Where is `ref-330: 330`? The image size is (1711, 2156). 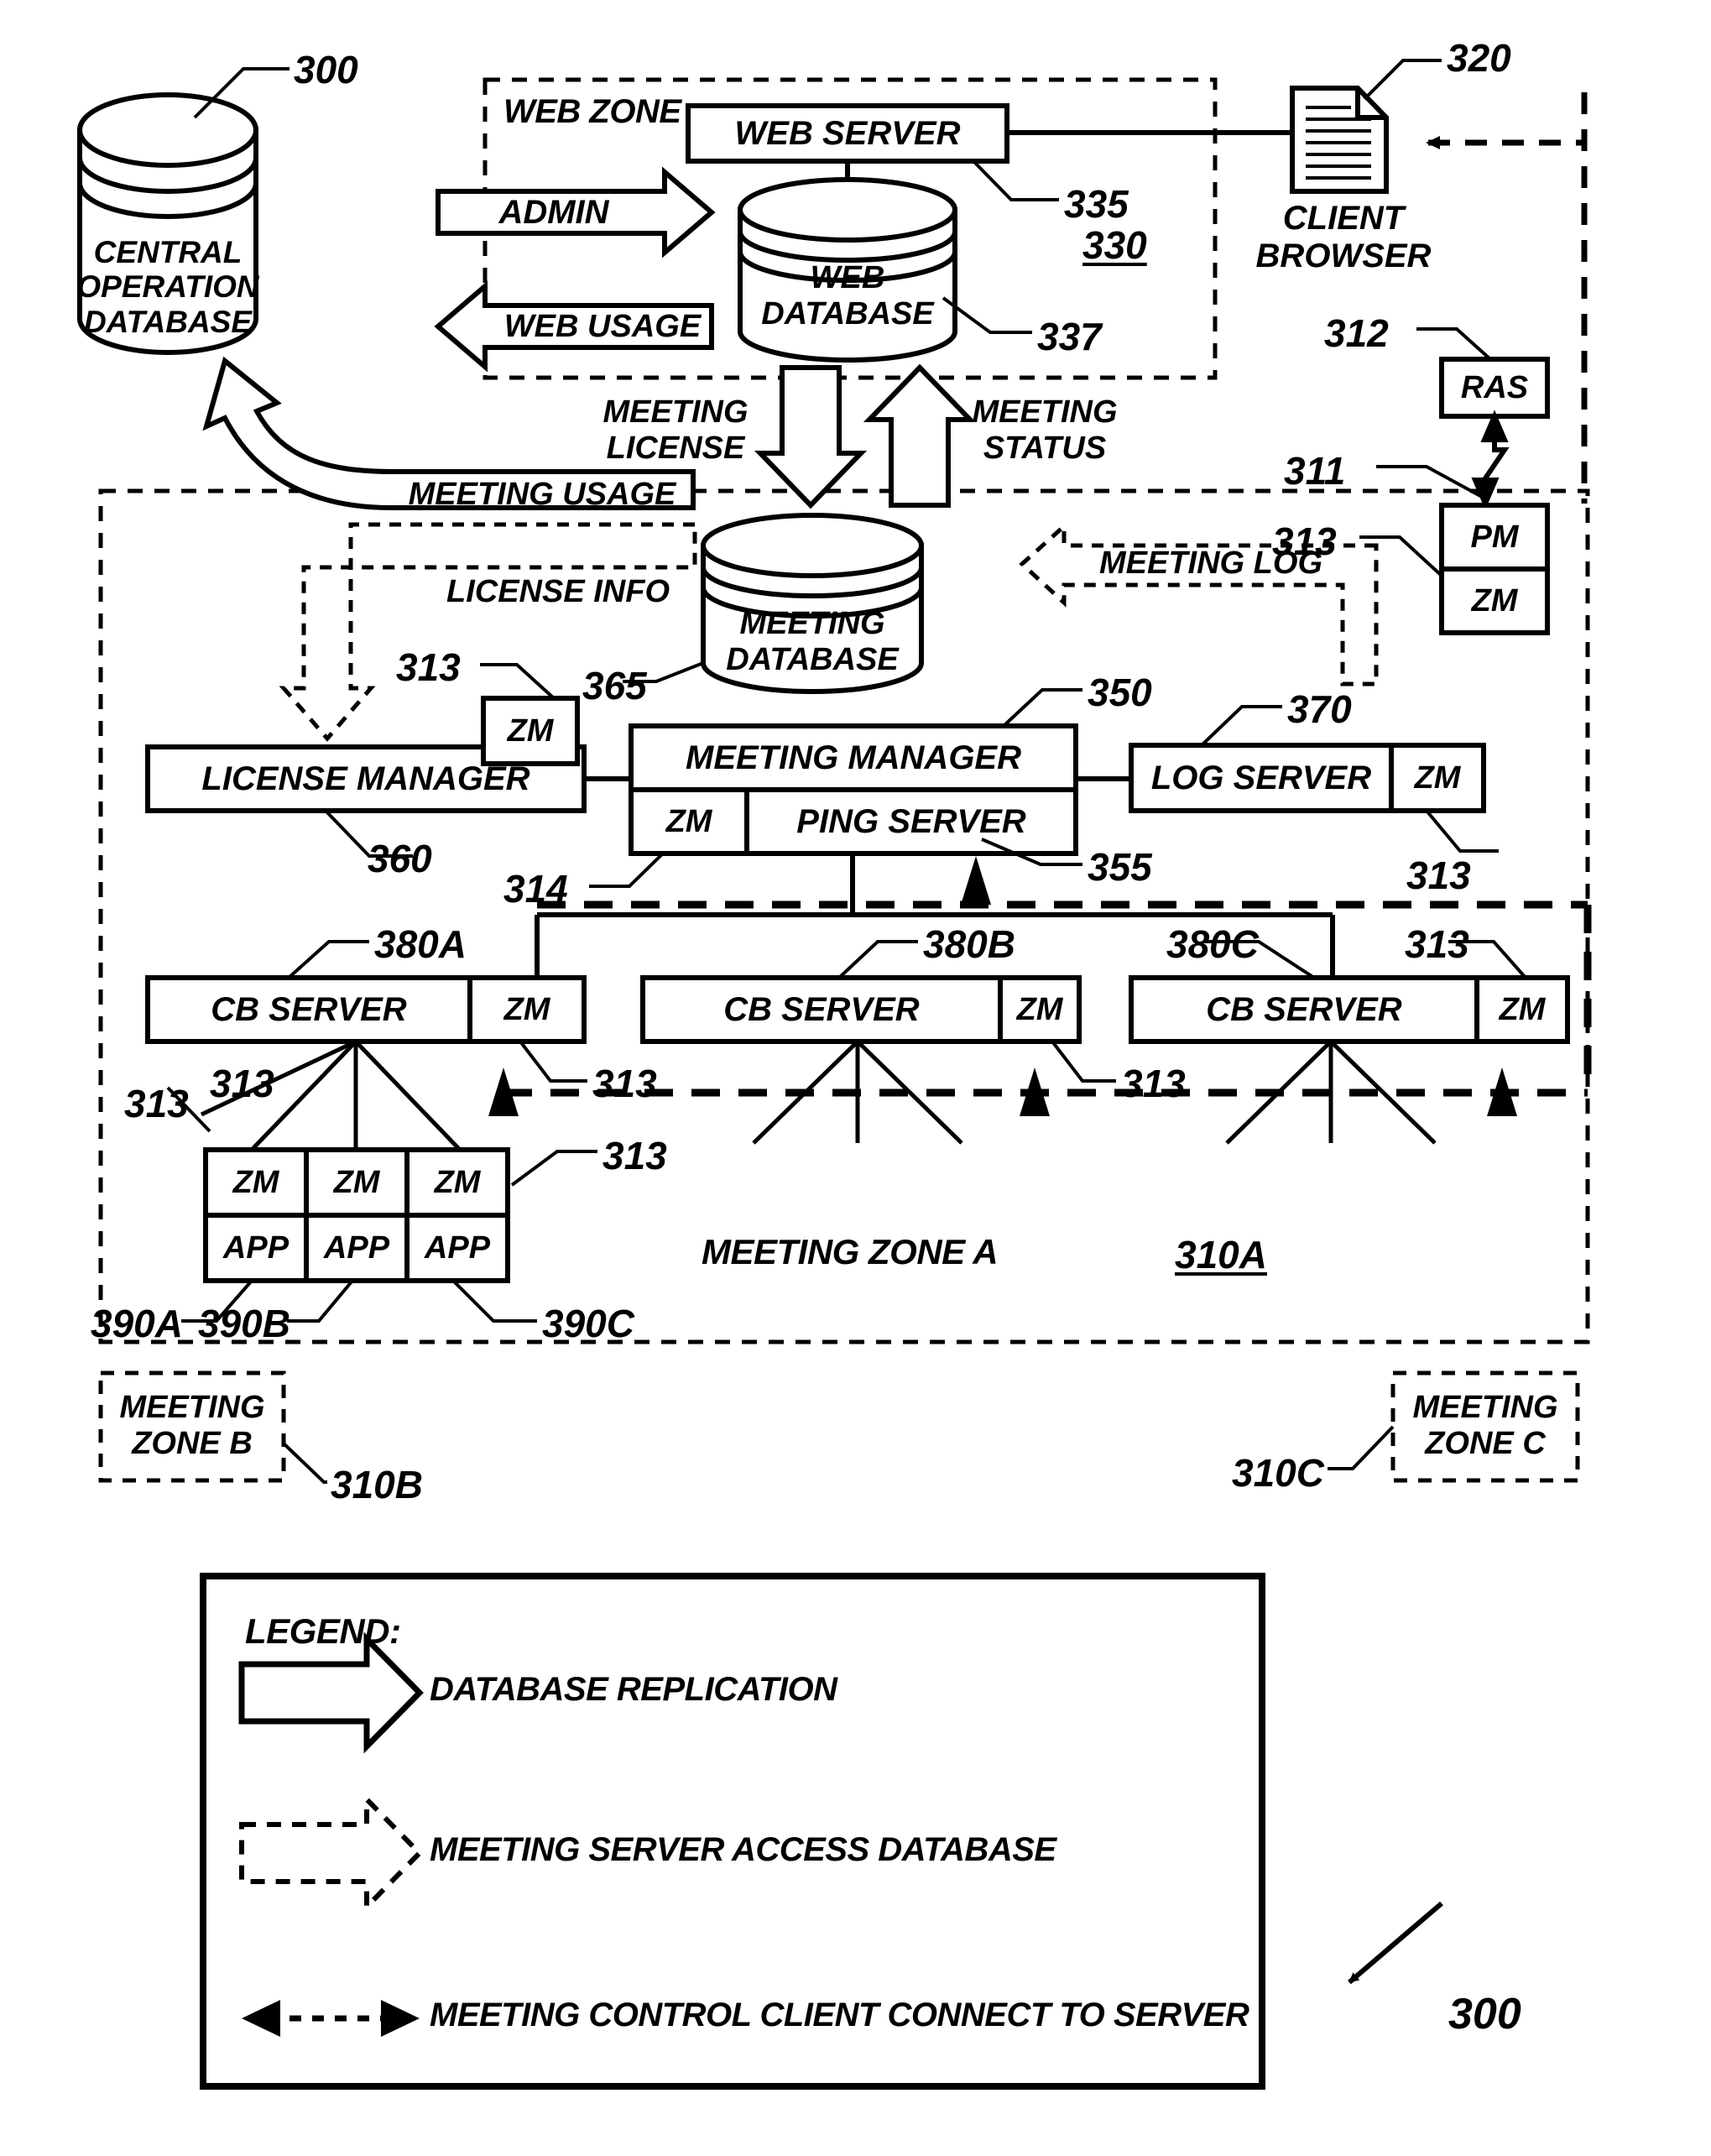 ref-330: 330 is located at coordinates (1114, 245).